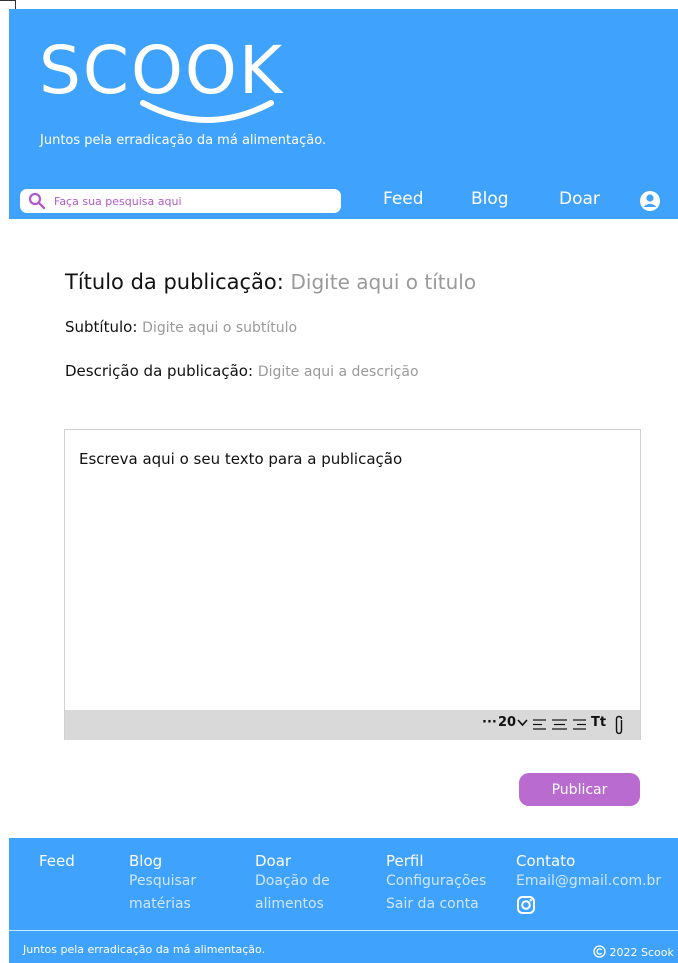  I want to click on footer-col-feed: Feed, so click(57, 861).